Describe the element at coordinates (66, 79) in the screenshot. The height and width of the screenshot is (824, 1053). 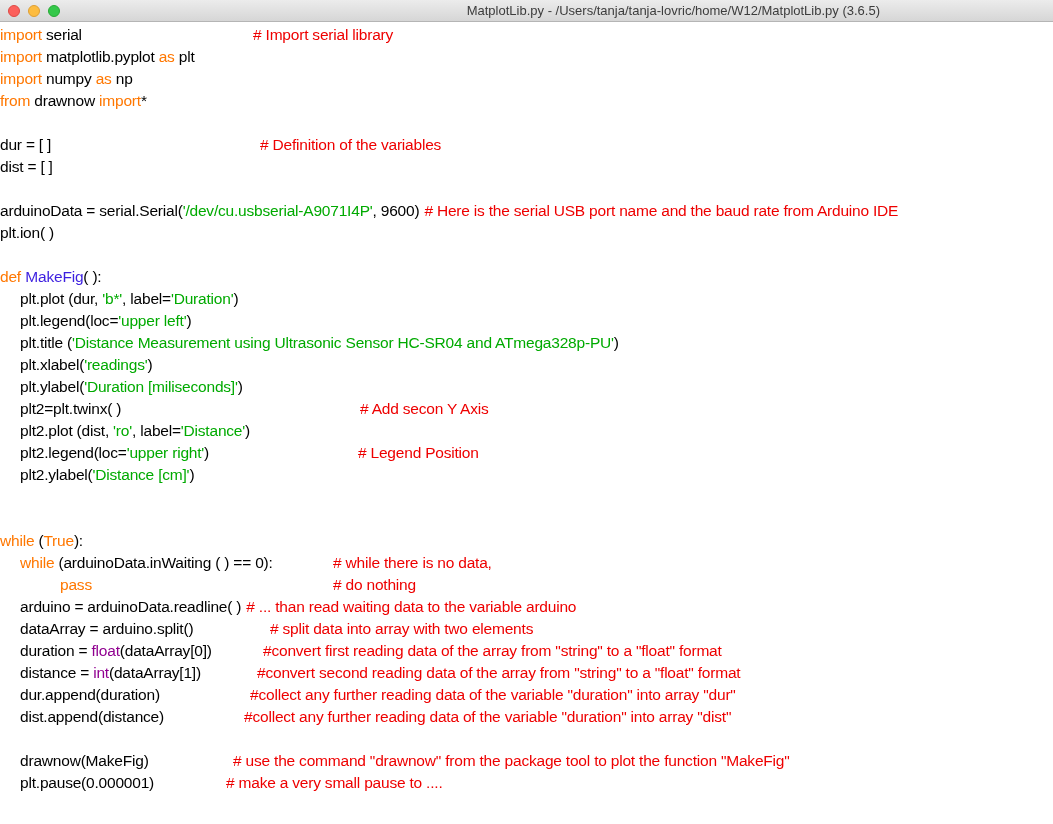
I see `code-text: import numpy as np` at that location.